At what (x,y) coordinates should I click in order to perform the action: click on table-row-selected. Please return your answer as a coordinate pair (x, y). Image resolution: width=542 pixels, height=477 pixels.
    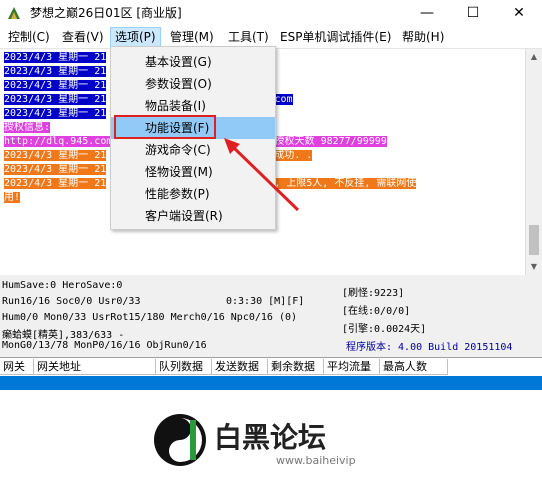
    Looking at the image, I should click on (271, 383).